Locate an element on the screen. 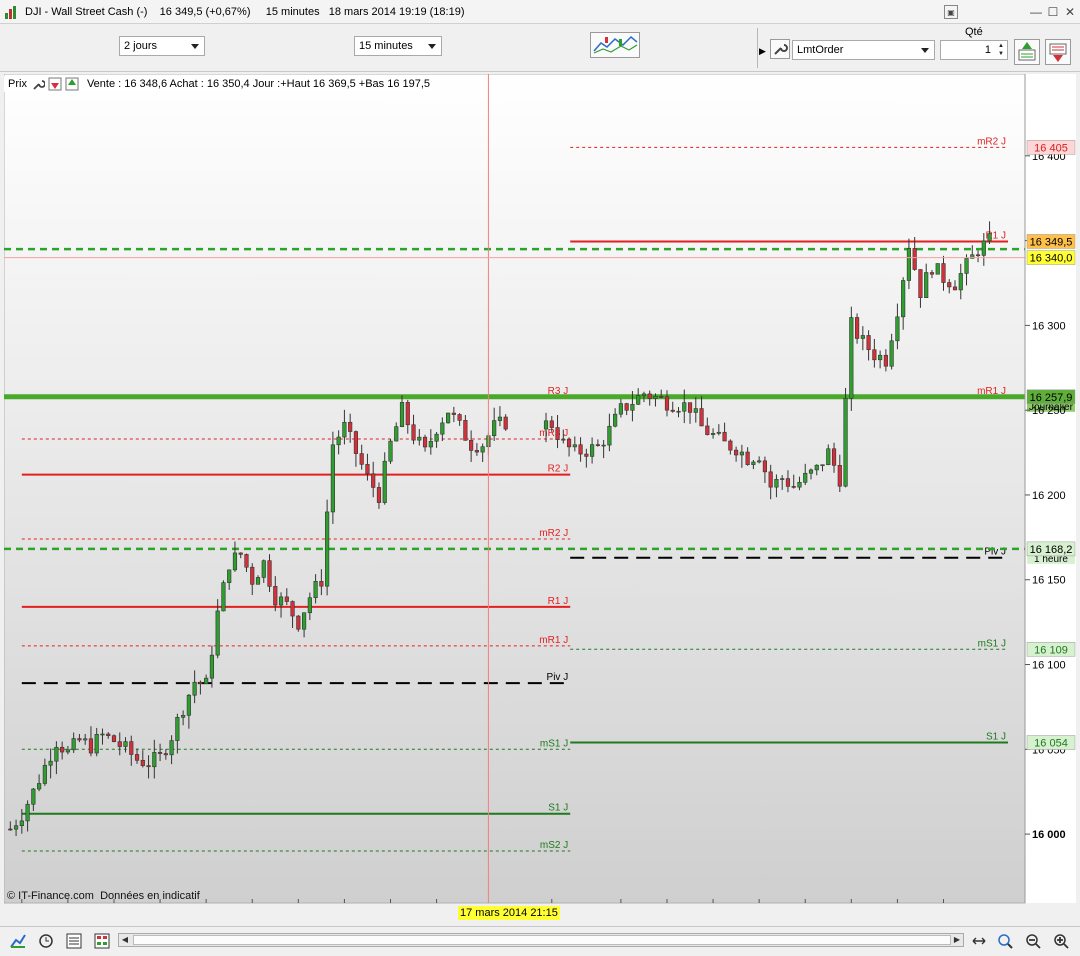 The image size is (1080, 956). scroll-thumb is located at coordinates (542, 940).